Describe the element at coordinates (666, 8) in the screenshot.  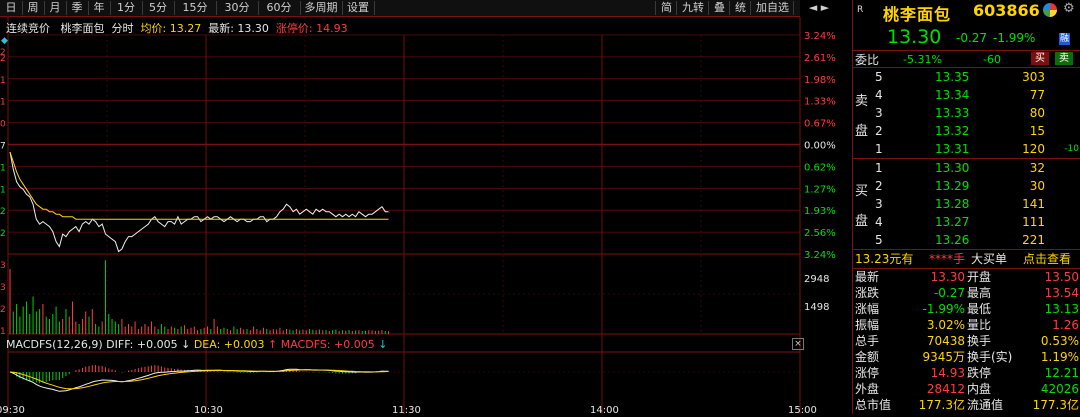
I see `tool-button-0: 简` at that location.